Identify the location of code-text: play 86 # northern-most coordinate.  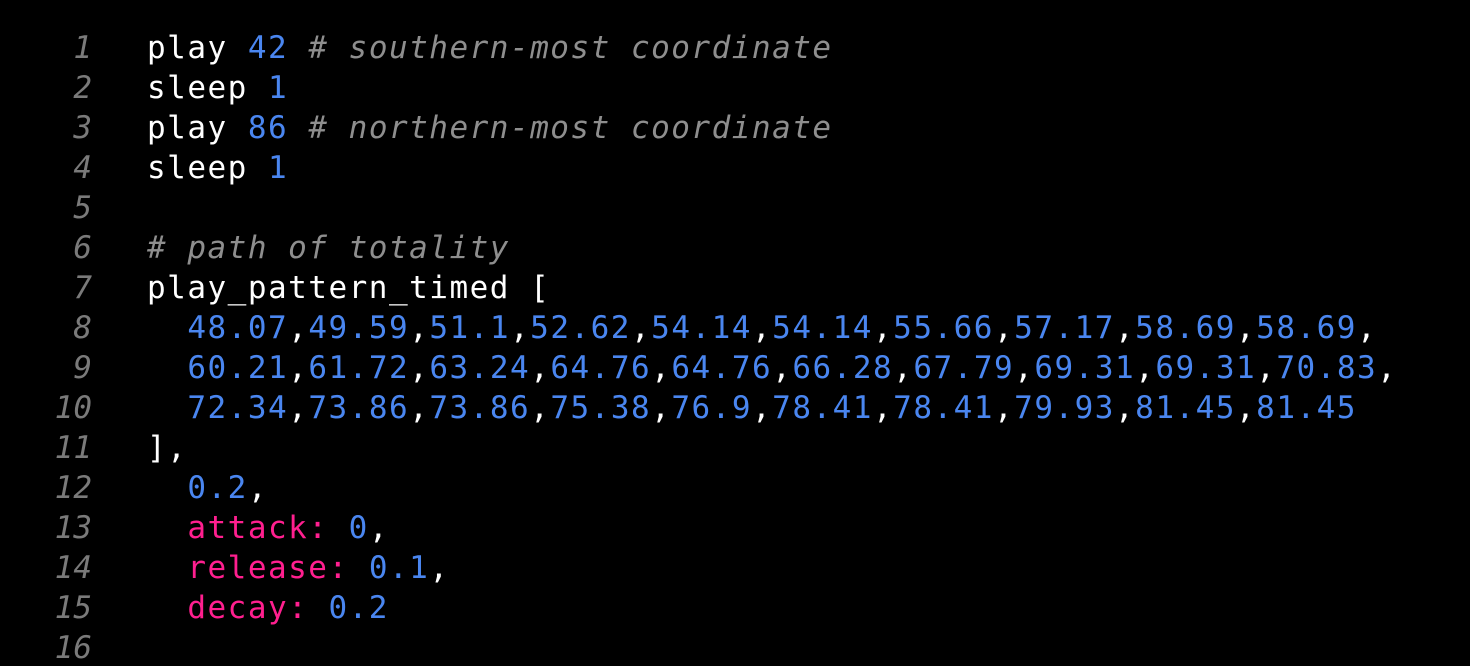
(490, 128).